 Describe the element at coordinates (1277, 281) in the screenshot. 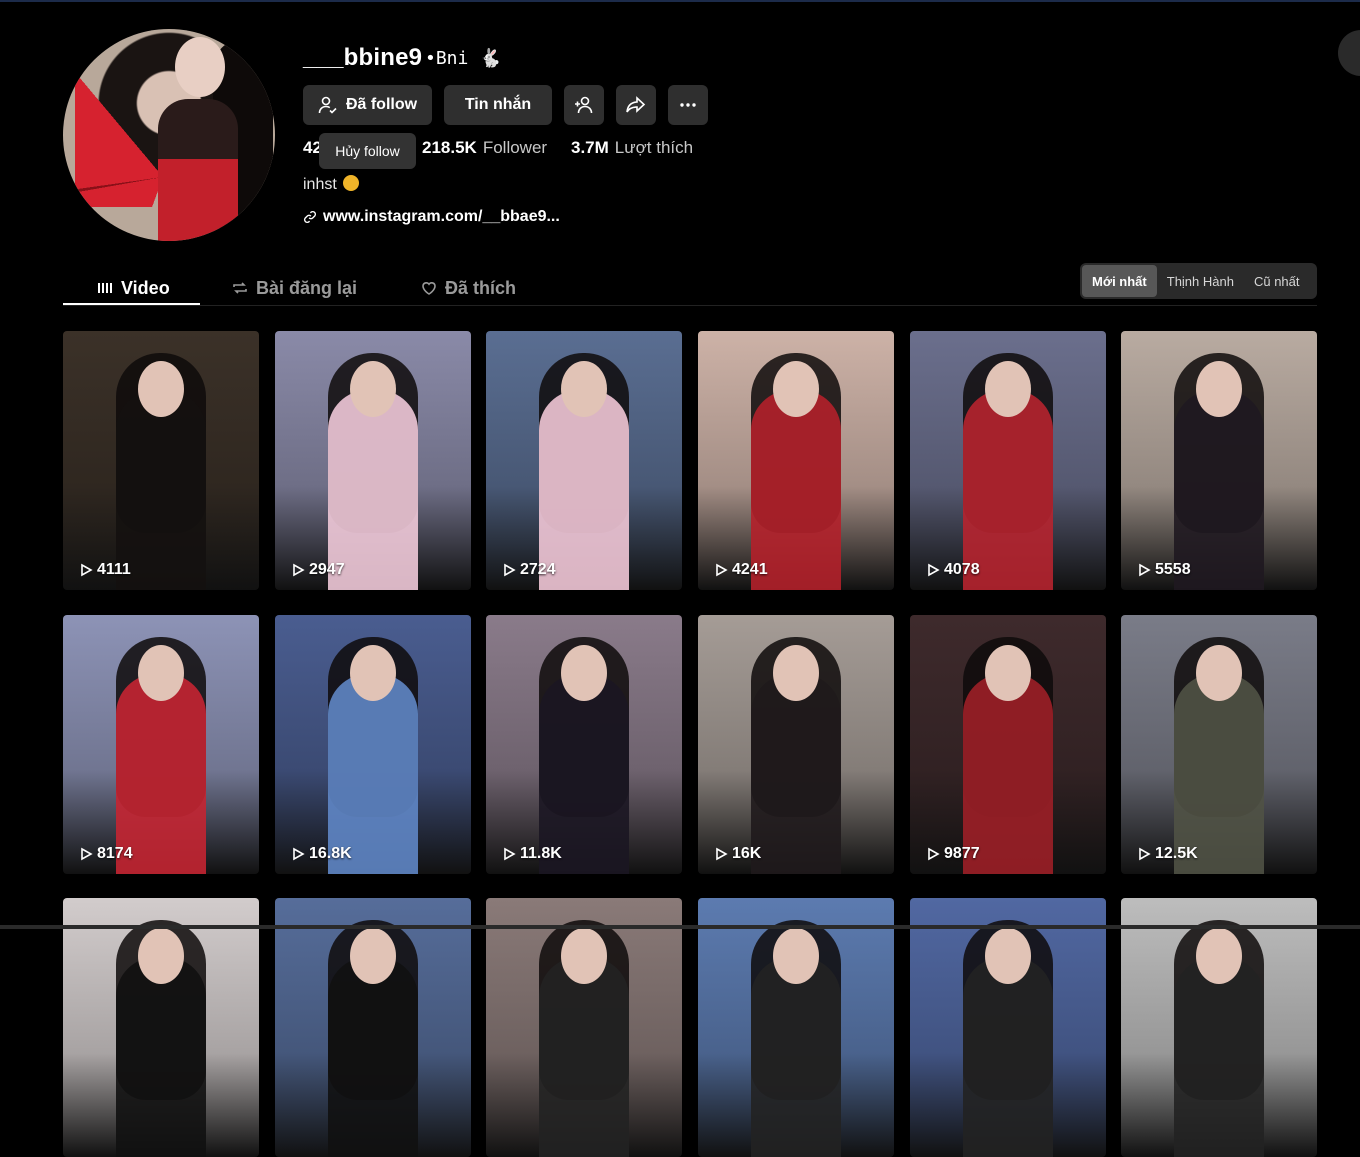

I see `sort-oldest-button: Cũ nhất` at that location.